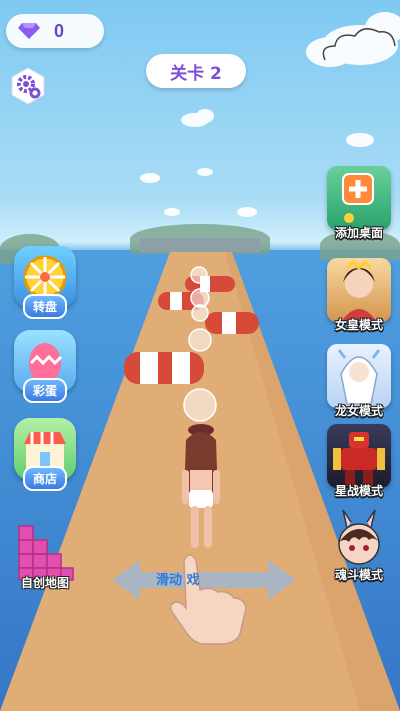 This screenshot has width=400, height=711. I want to click on egg-button: 彩蛋, so click(45, 366).